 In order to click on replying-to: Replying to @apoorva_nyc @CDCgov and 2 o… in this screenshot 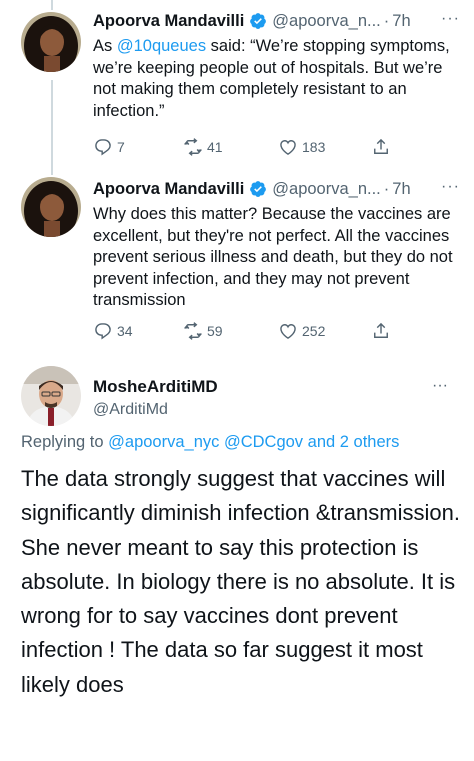, I will do `click(210, 442)`.